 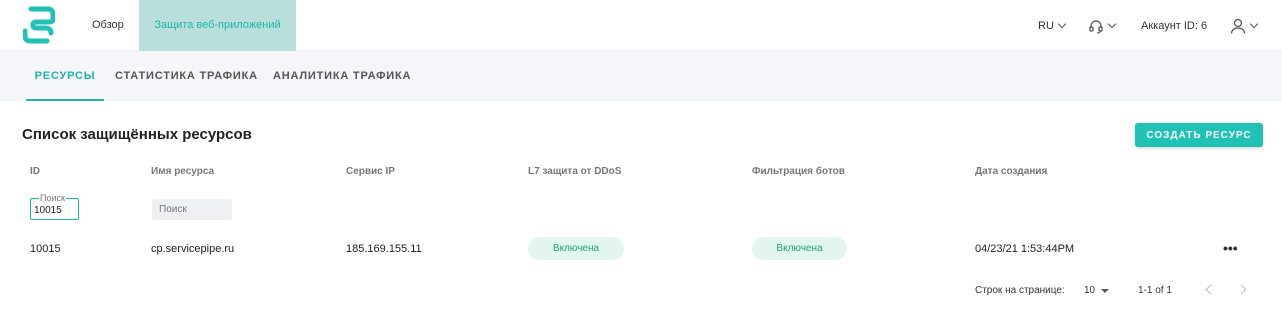 I want to click on language-label: RU, so click(x=1046, y=25).